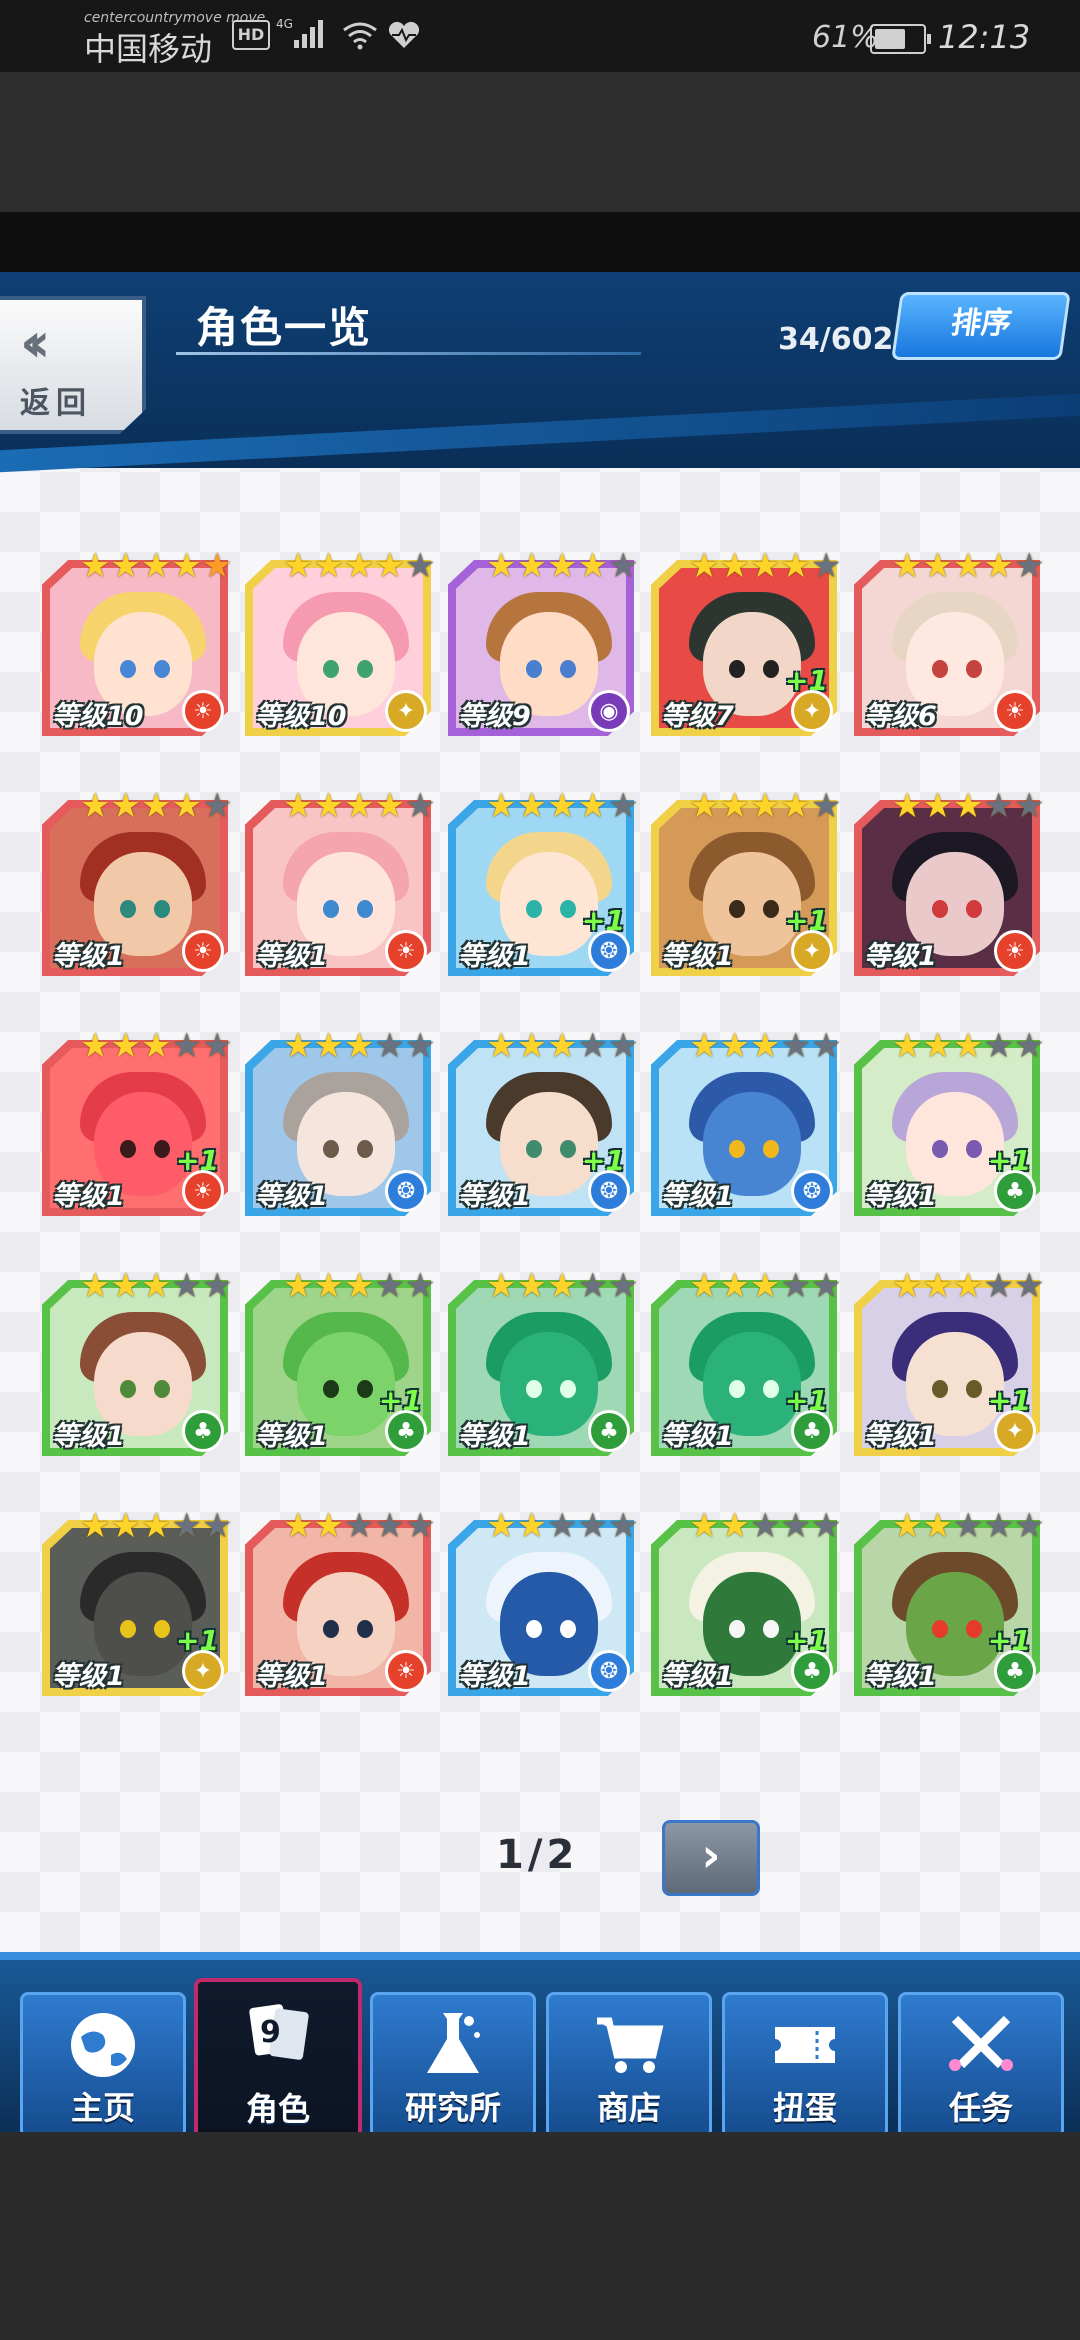  I want to click on dark-element-icon: ◉, so click(609, 711).